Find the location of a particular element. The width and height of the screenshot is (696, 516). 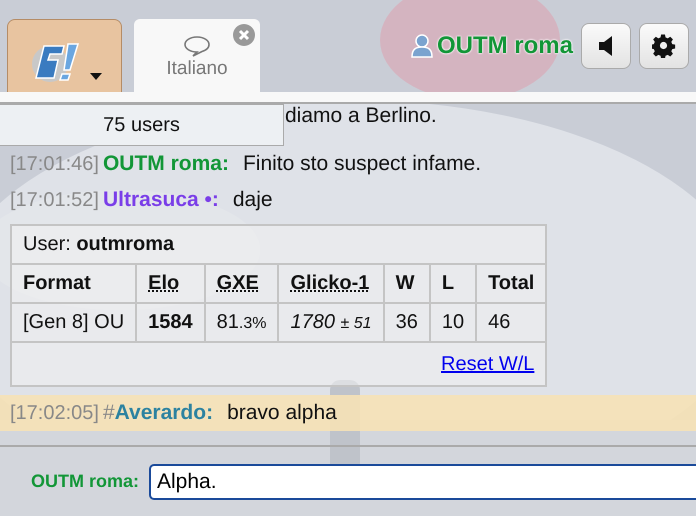

message-input: Alpha. is located at coordinates (422, 482).